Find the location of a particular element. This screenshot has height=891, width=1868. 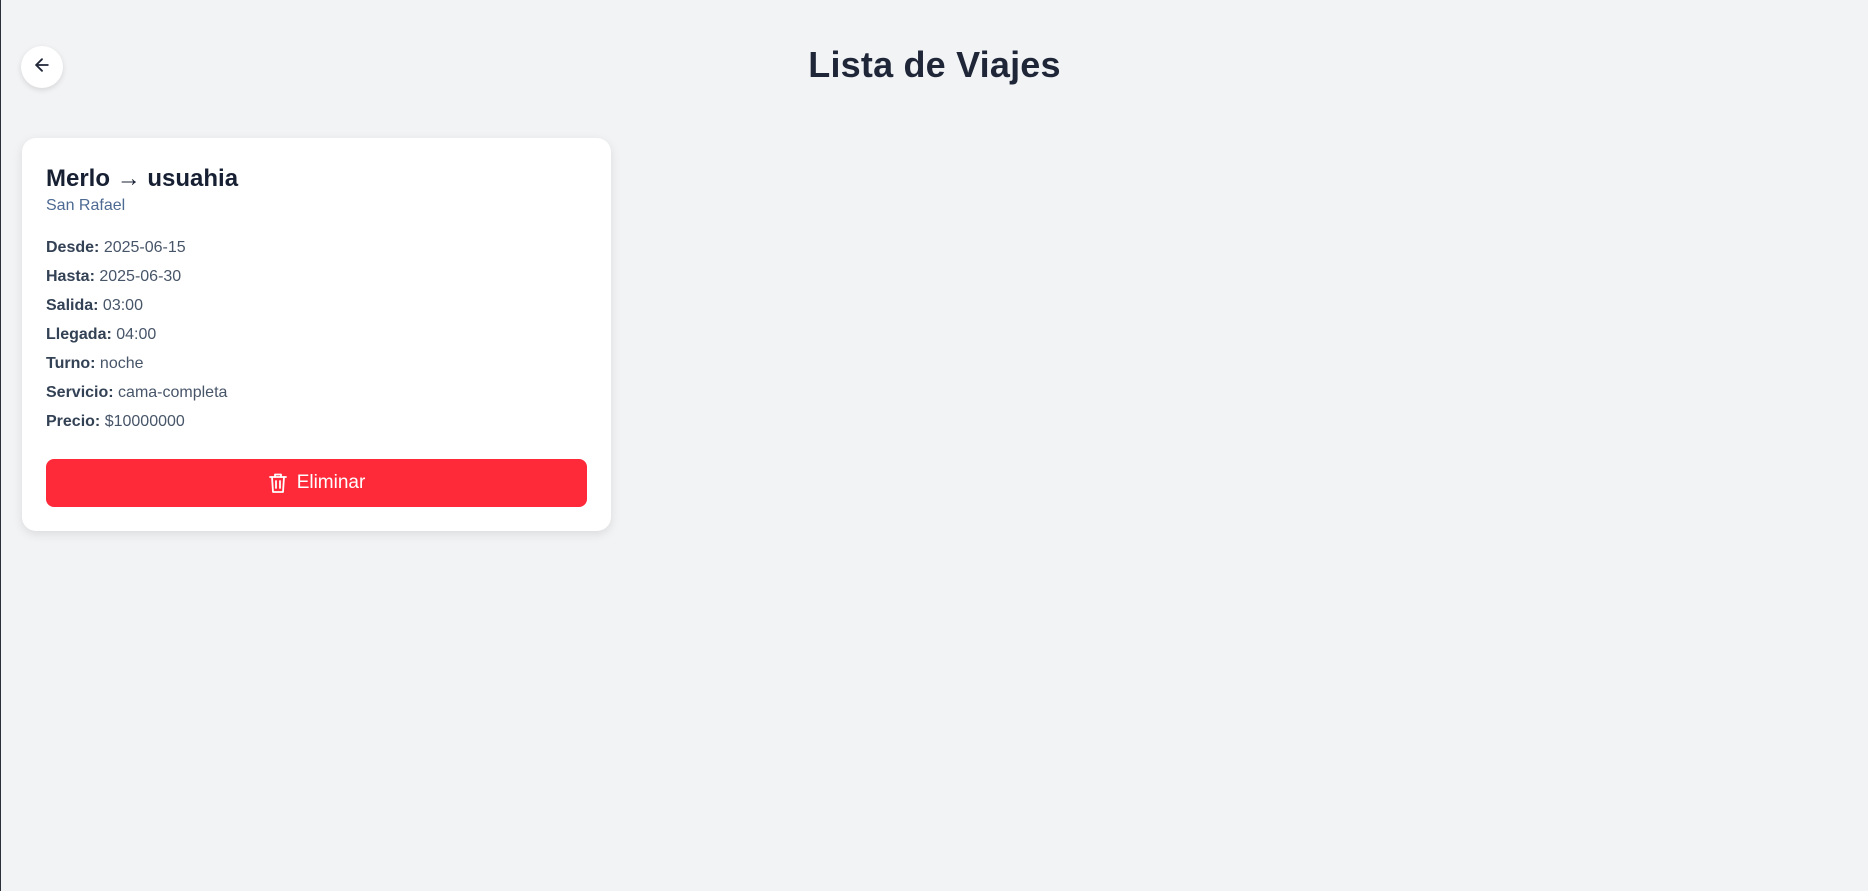

detail-precio-value: $10000000 is located at coordinates (144, 421).